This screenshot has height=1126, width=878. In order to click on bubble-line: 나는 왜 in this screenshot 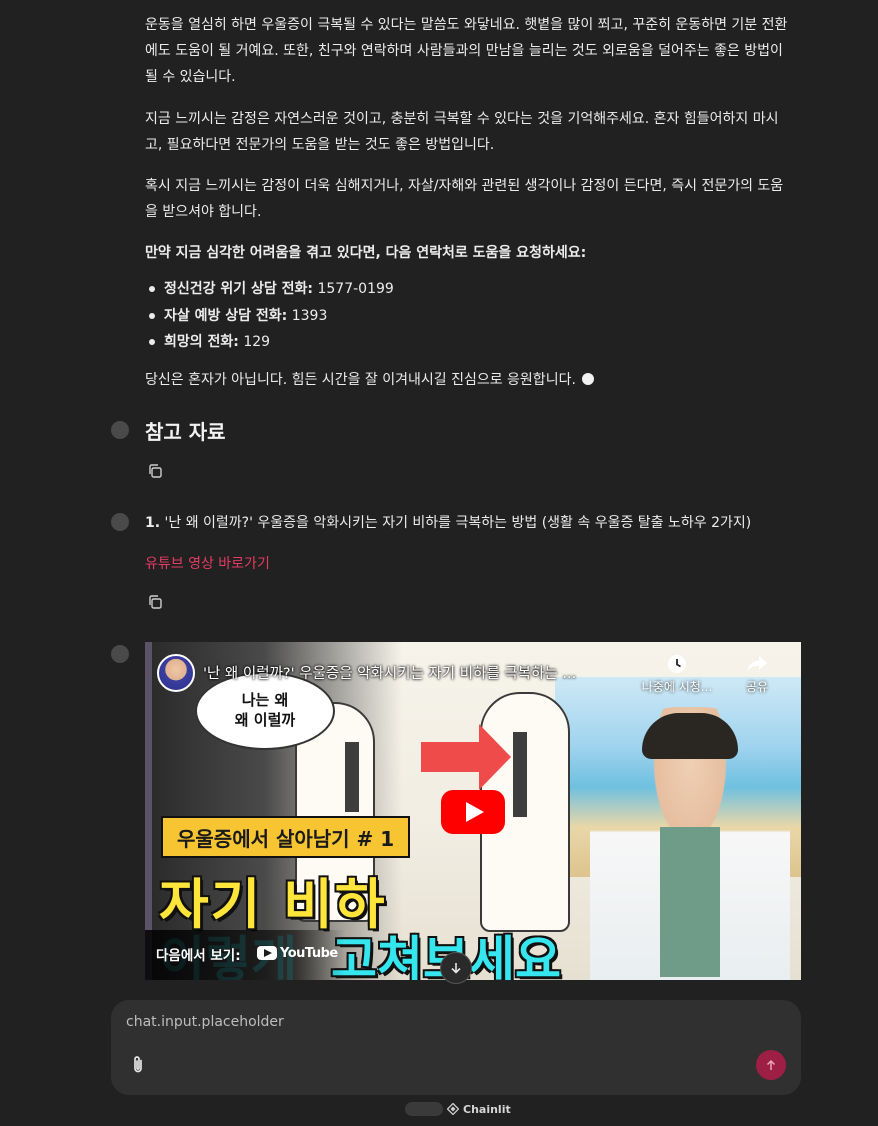, I will do `click(265, 700)`.